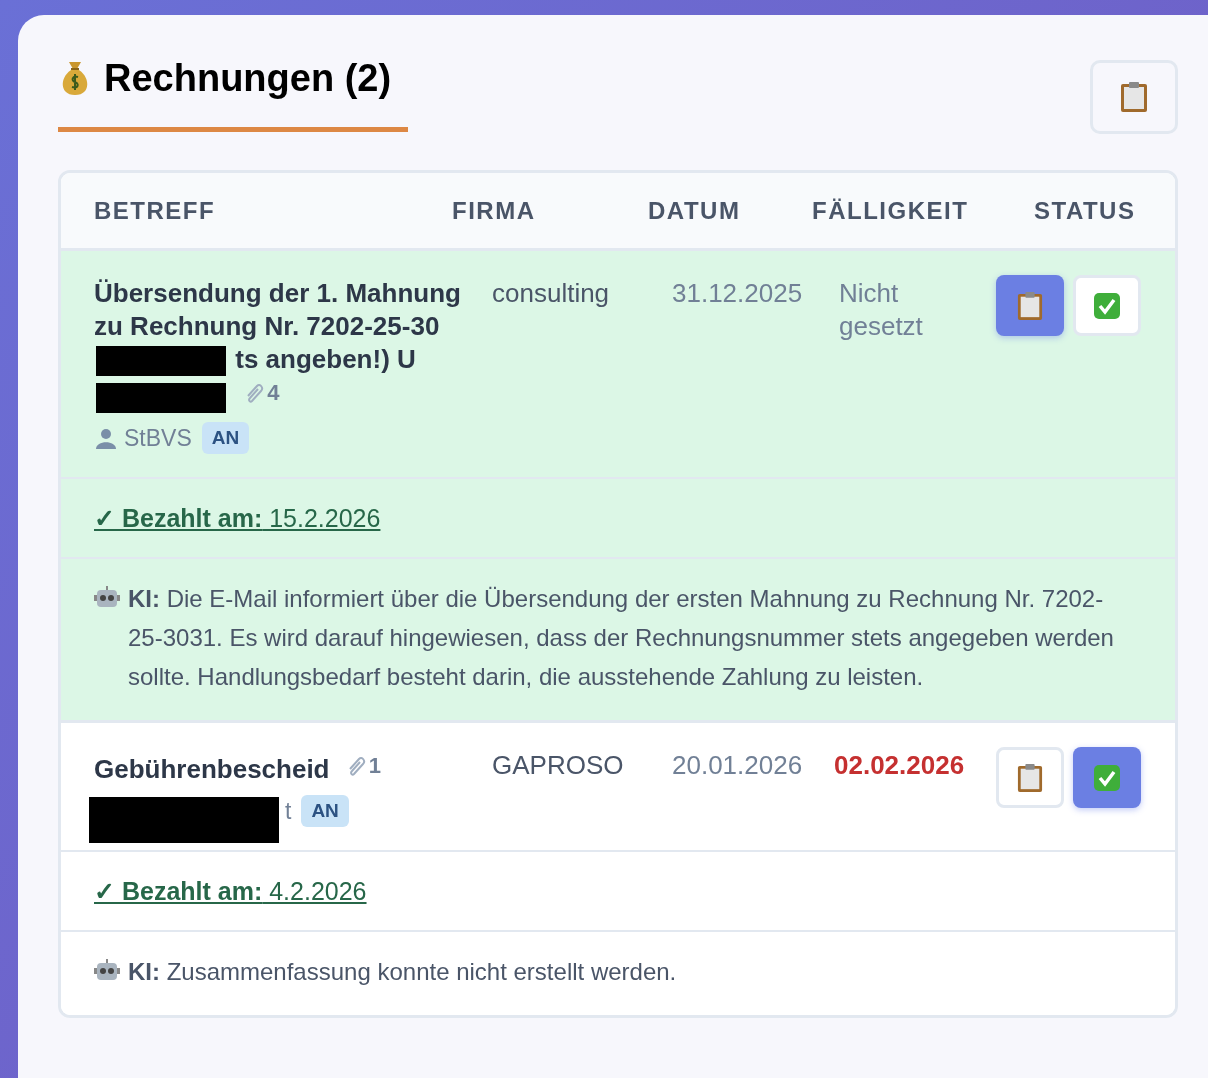 Image resolution: width=1208 pixels, height=1078 pixels. I want to click on column-header: DATUM, so click(695, 210).